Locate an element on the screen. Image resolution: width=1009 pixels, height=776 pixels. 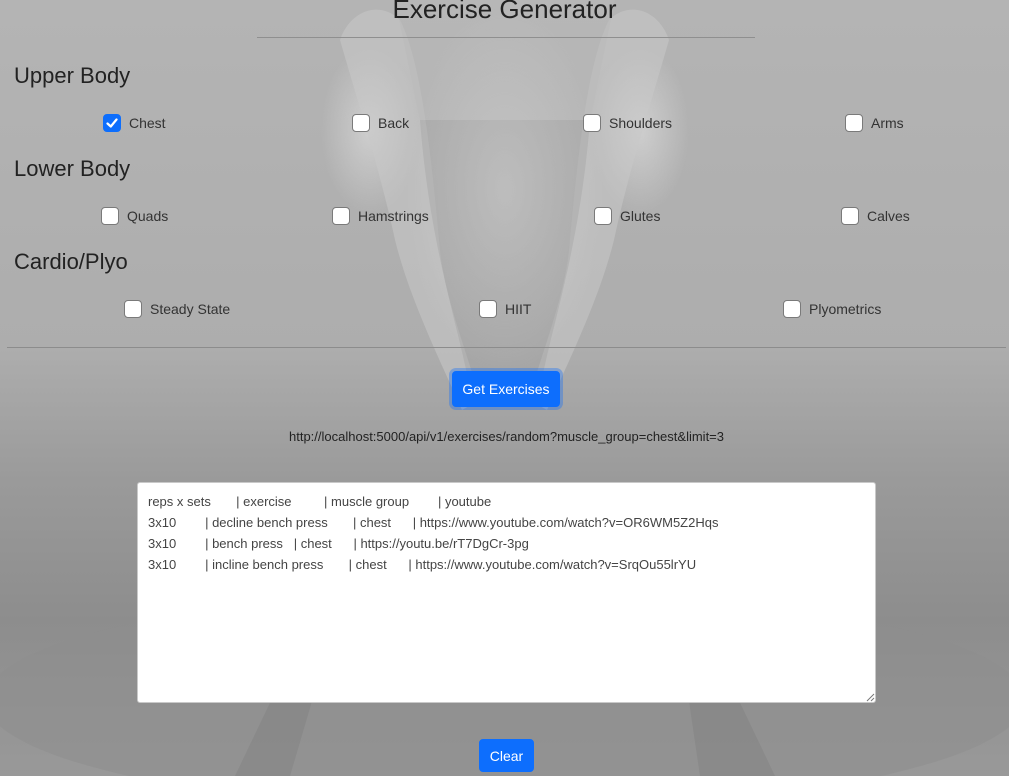
checkbox-plyometrics: Plyometrics is located at coordinates (832, 309).